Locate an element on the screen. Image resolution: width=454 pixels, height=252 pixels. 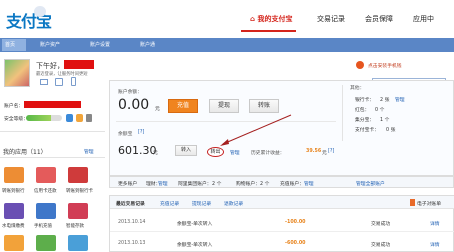
app-label: 智能存款 is located at coordinates (75, 226).